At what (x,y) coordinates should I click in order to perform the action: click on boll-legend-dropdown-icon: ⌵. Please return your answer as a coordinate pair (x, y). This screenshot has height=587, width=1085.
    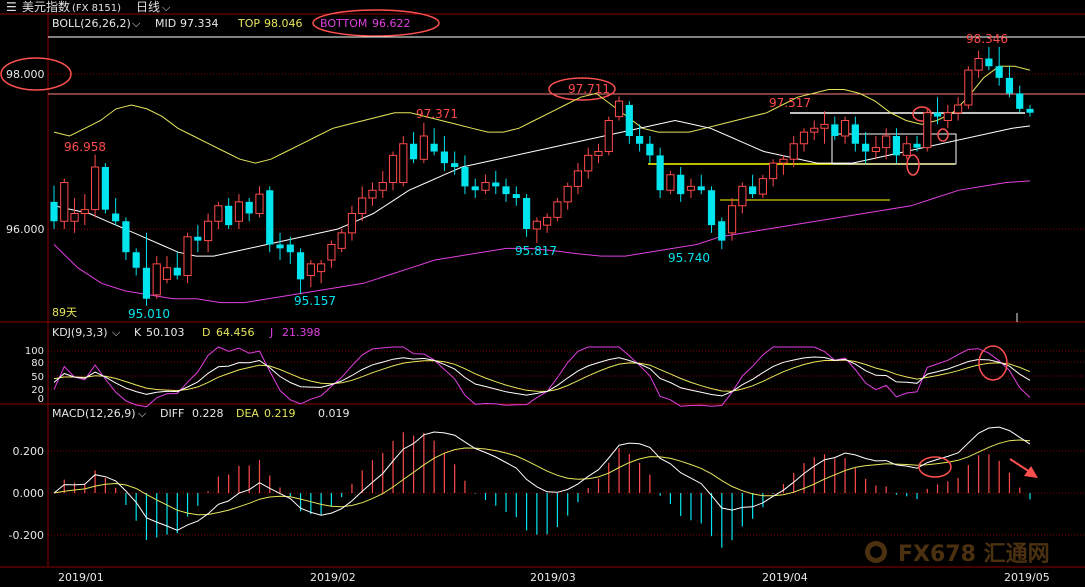
    Looking at the image, I should click on (136, 23).